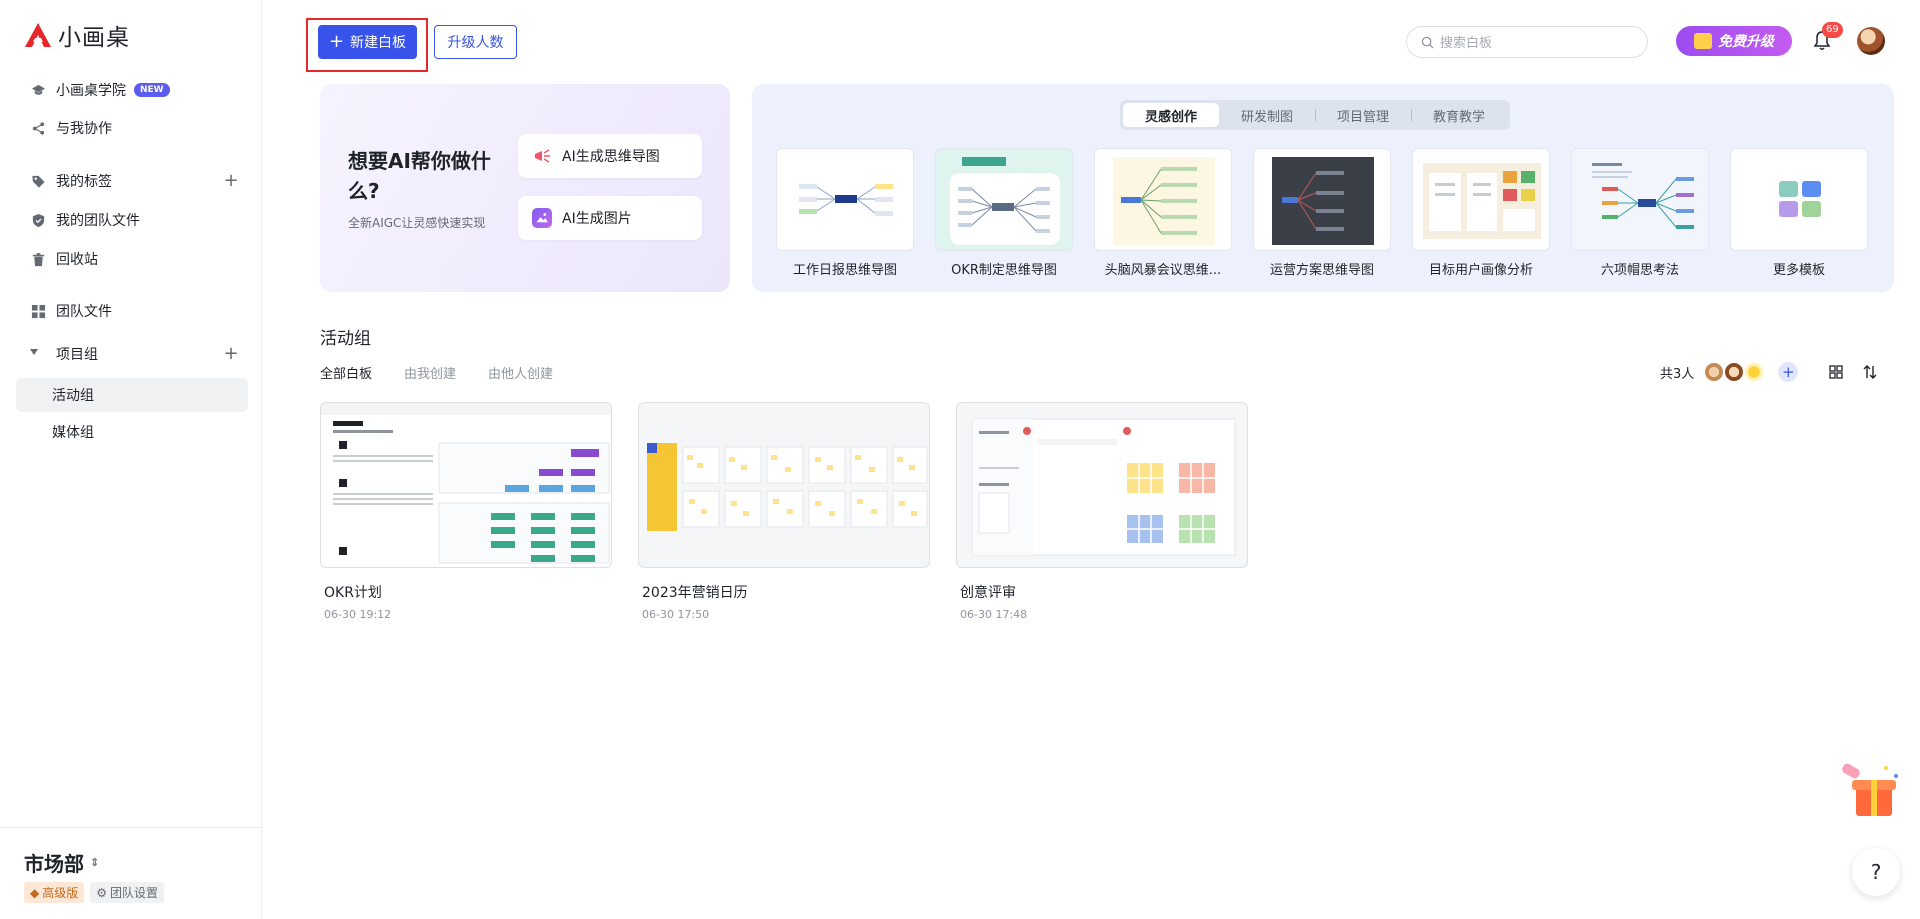  Describe the element at coordinates (1798, 270) in the screenshot. I see `template-label: 更多模板` at that location.